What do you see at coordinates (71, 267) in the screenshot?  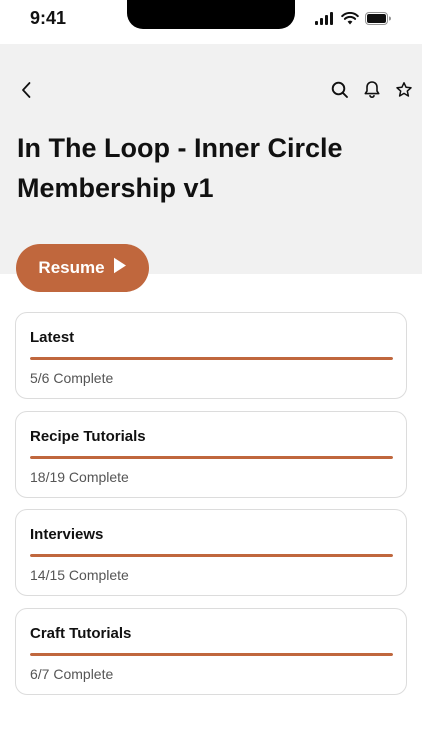 I see `resume-label: Resume` at bounding box center [71, 267].